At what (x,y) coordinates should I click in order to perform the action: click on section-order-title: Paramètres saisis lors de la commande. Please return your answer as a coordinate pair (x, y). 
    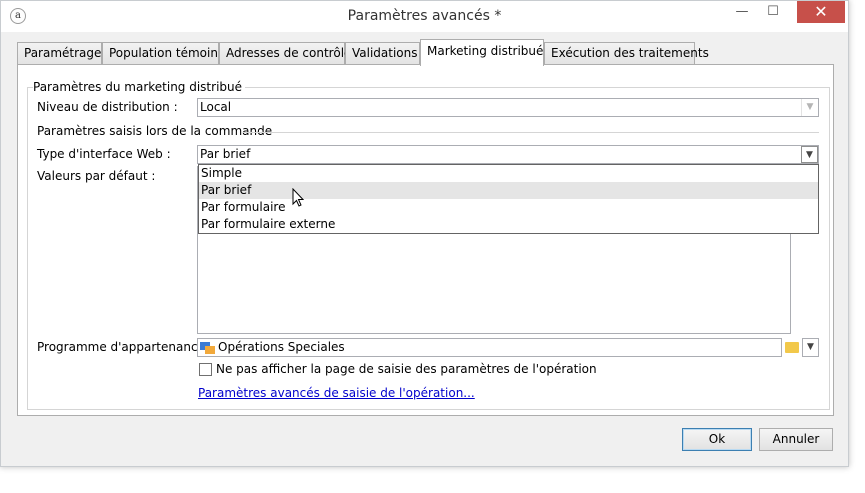
    Looking at the image, I should click on (156, 131).